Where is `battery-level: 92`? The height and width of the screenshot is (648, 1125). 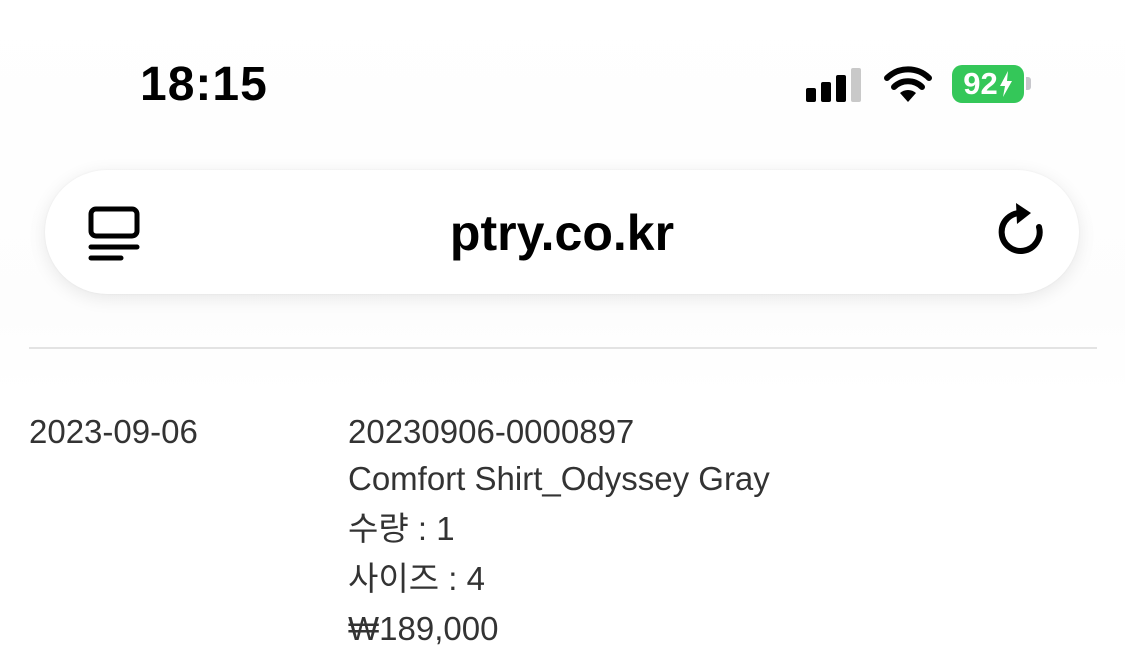
battery-level: 92 is located at coordinates (980, 83).